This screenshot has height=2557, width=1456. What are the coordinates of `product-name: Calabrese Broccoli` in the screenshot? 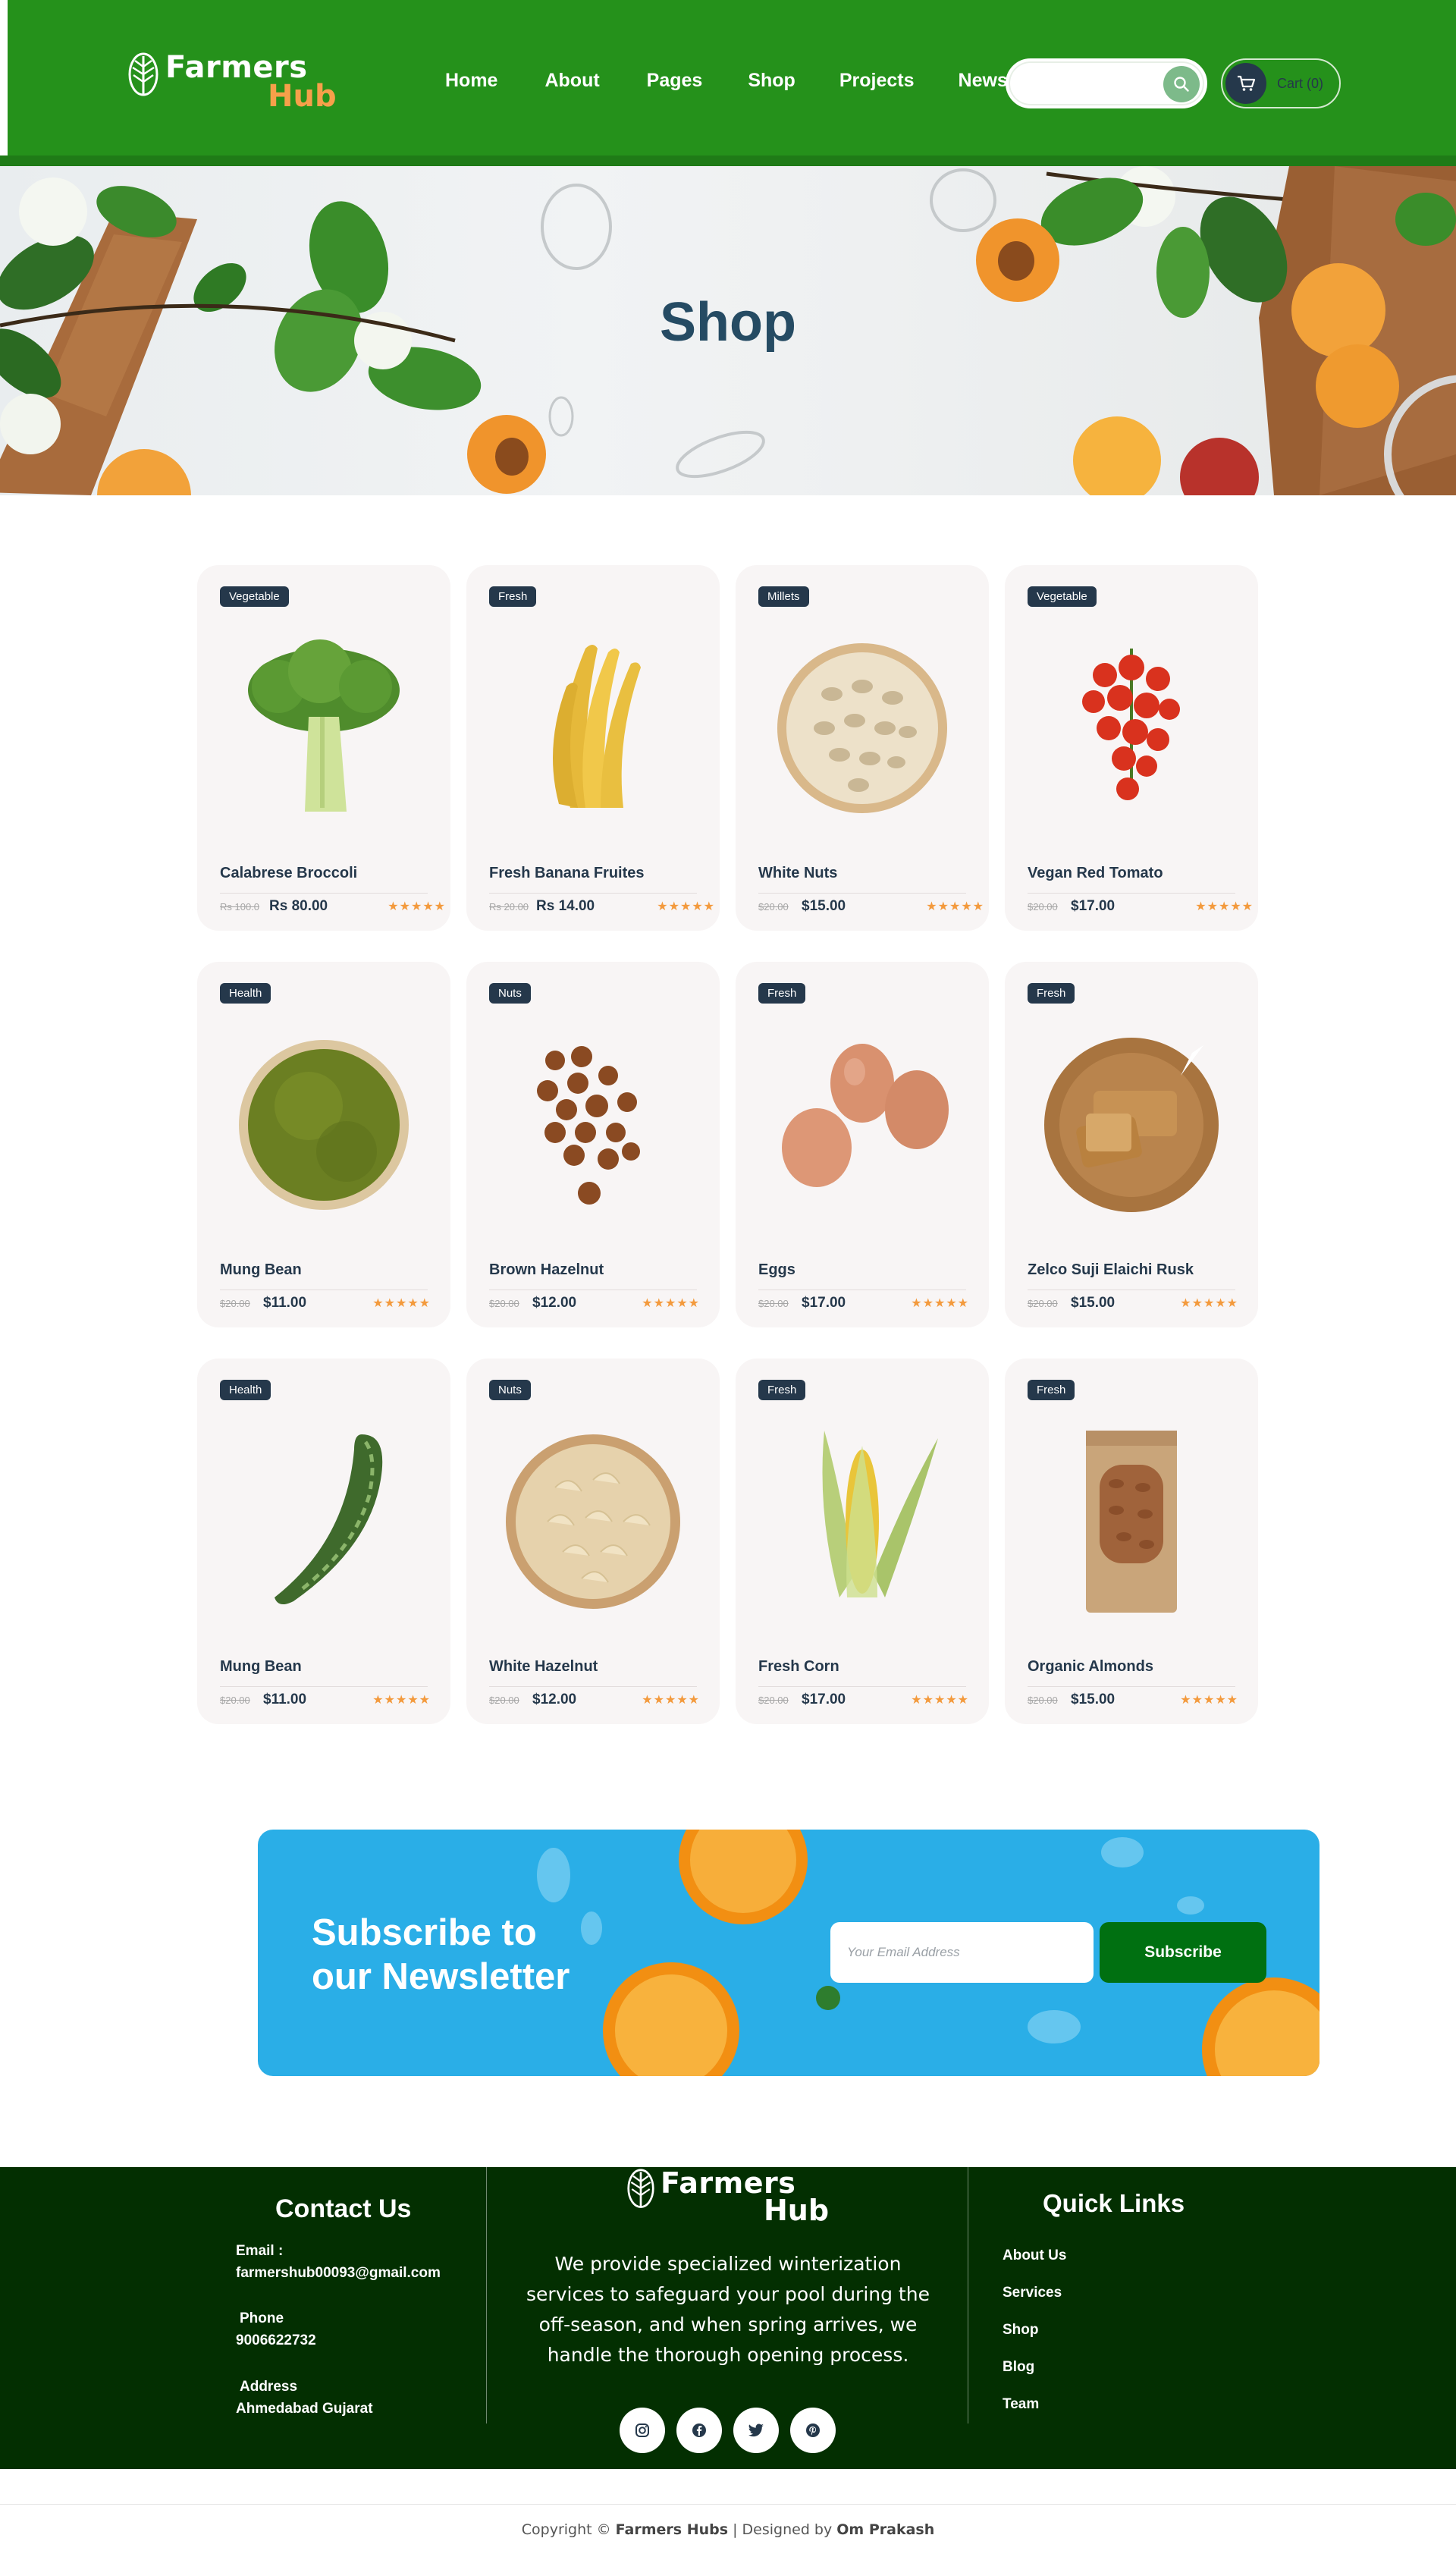 It's located at (288, 873).